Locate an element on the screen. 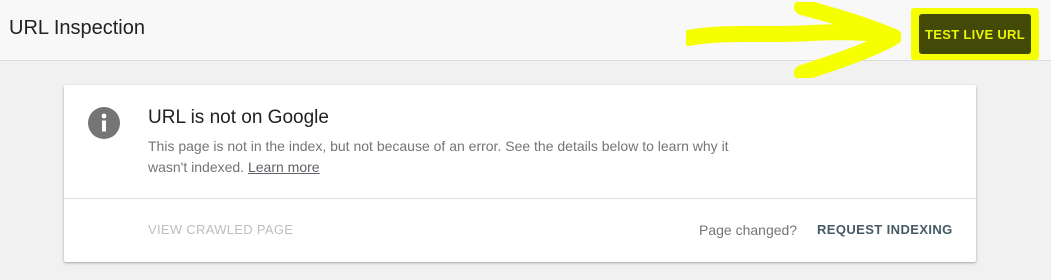 The image size is (1051, 280). page-title: URL Inspection is located at coordinates (77, 28).